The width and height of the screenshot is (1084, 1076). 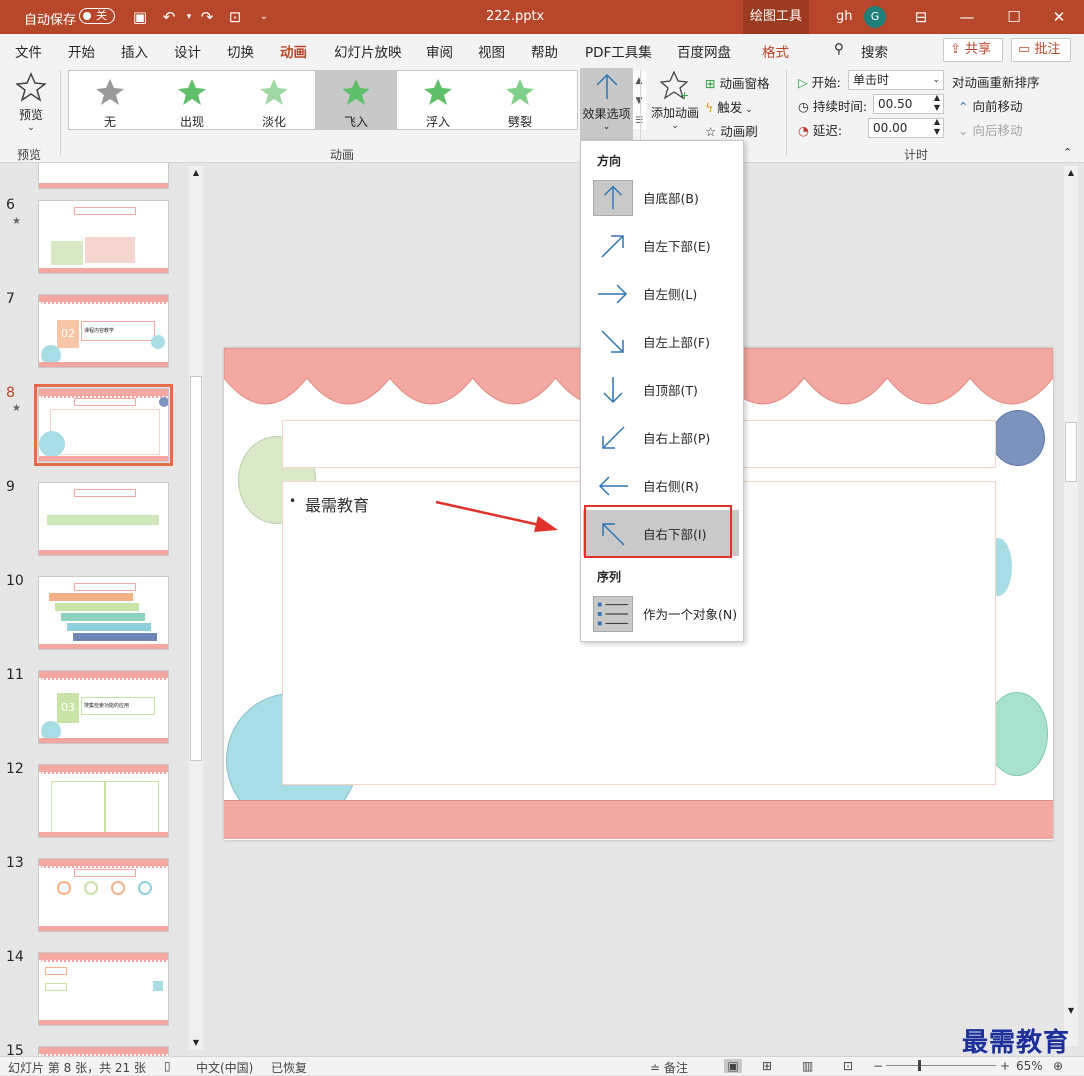 What do you see at coordinates (839, 49) in the screenshot?
I see `search-icon: ⚲` at bounding box center [839, 49].